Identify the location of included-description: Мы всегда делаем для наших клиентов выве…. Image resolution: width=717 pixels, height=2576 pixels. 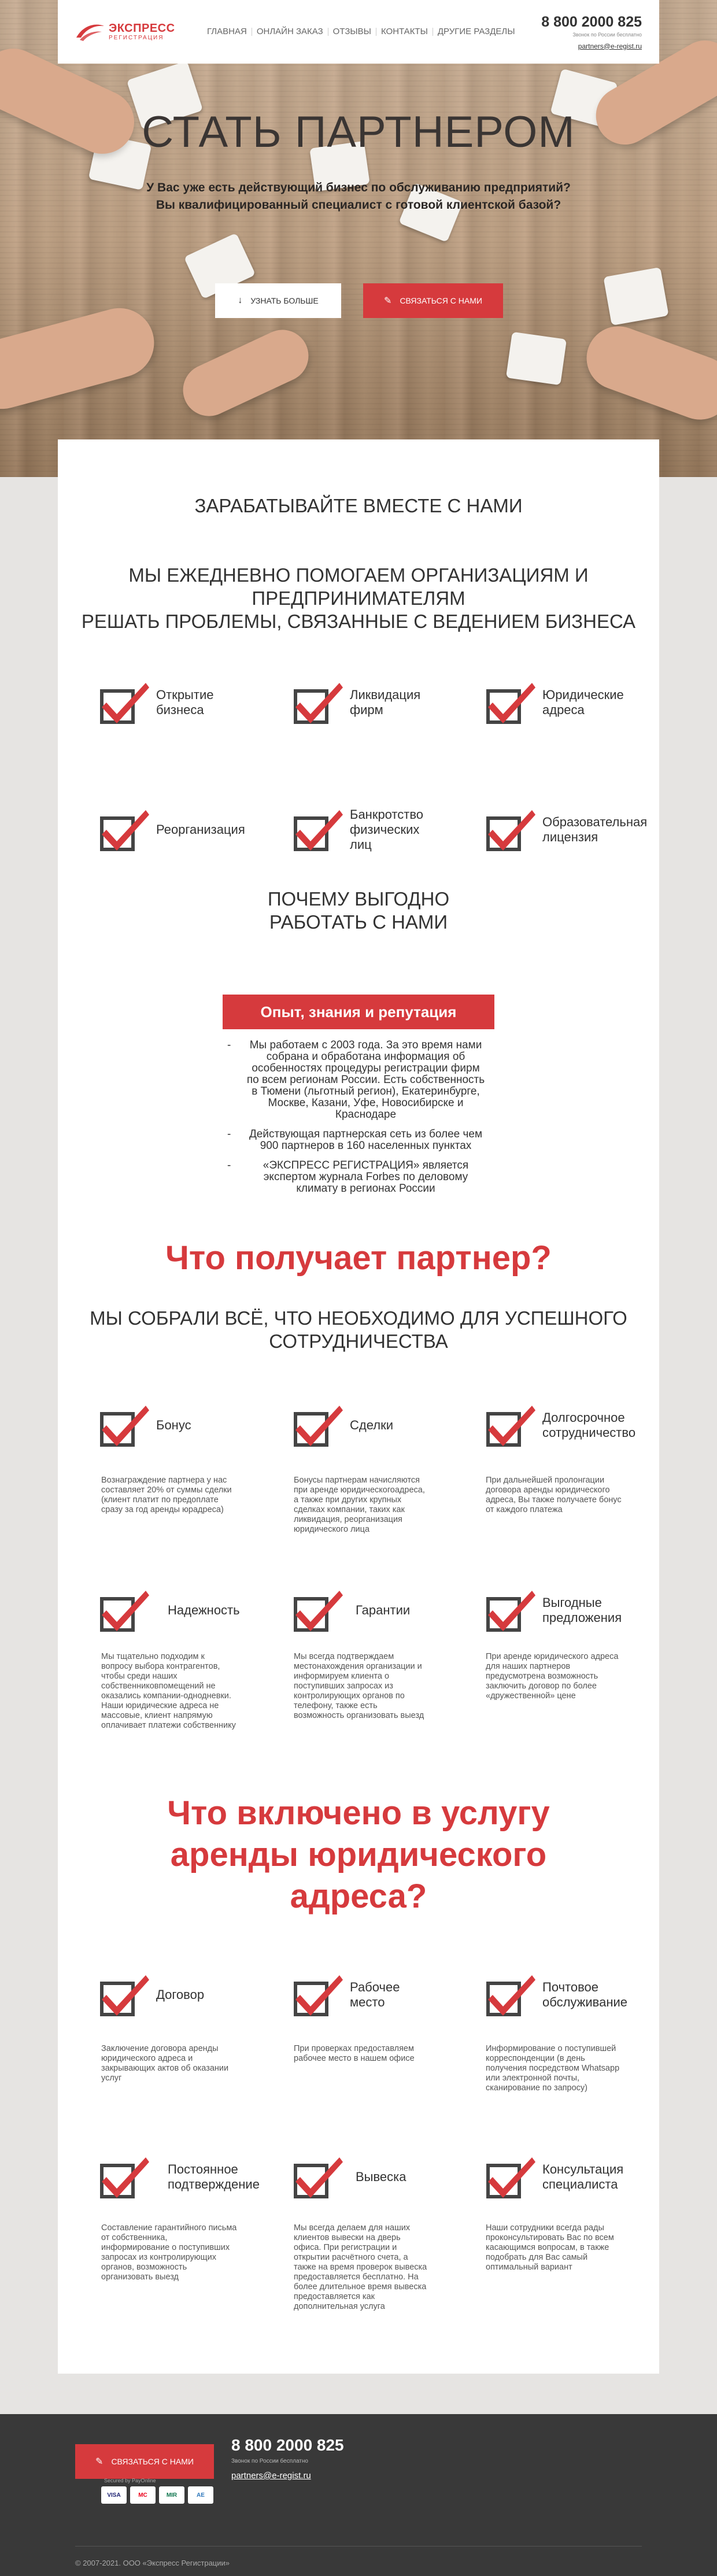
(361, 2267).